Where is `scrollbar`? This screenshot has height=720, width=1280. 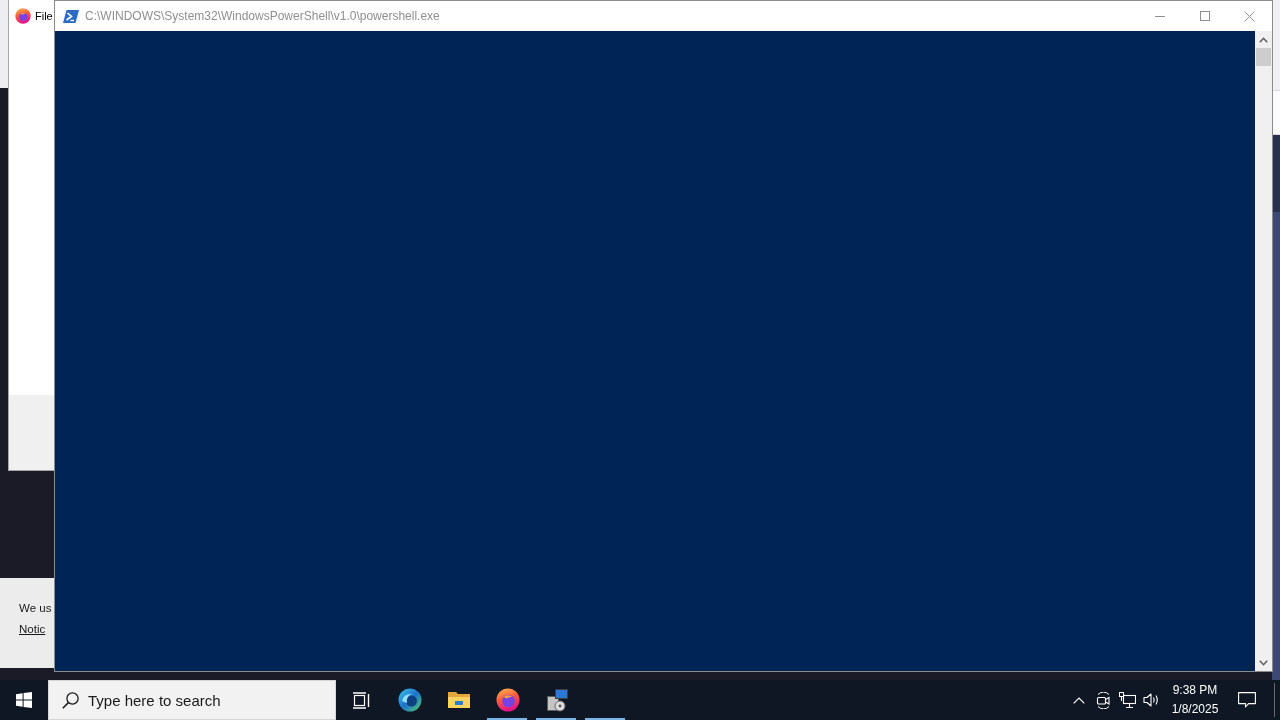
scrollbar is located at coordinates (1263, 351).